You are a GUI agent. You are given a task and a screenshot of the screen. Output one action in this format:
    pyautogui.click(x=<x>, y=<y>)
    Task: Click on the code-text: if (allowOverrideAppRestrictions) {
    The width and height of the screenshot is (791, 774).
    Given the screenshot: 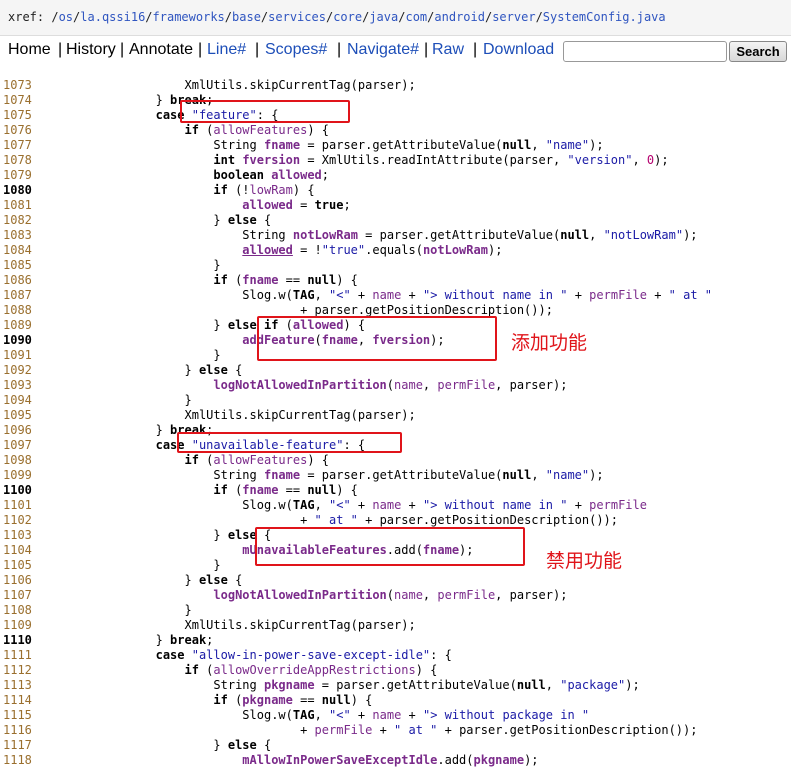 What is the action you would take?
    pyautogui.click(x=311, y=670)
    